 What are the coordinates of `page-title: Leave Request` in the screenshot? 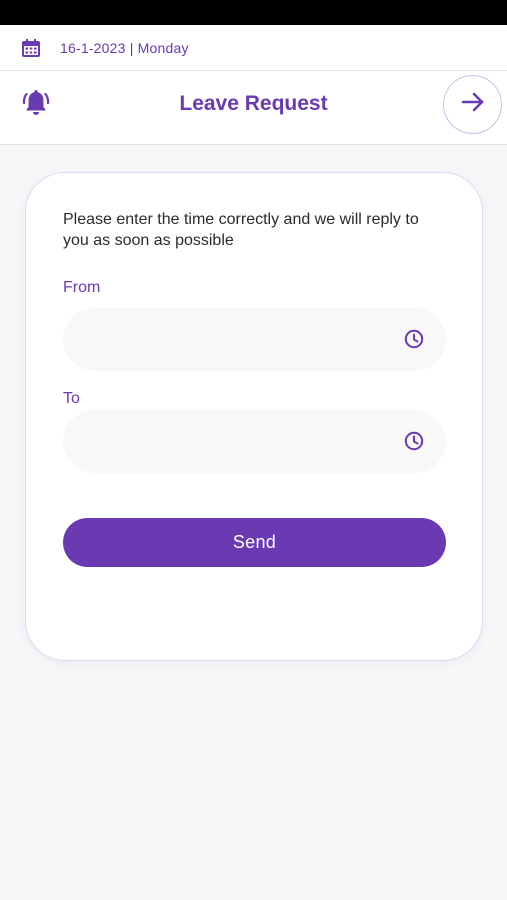 It's located at (253, 103).